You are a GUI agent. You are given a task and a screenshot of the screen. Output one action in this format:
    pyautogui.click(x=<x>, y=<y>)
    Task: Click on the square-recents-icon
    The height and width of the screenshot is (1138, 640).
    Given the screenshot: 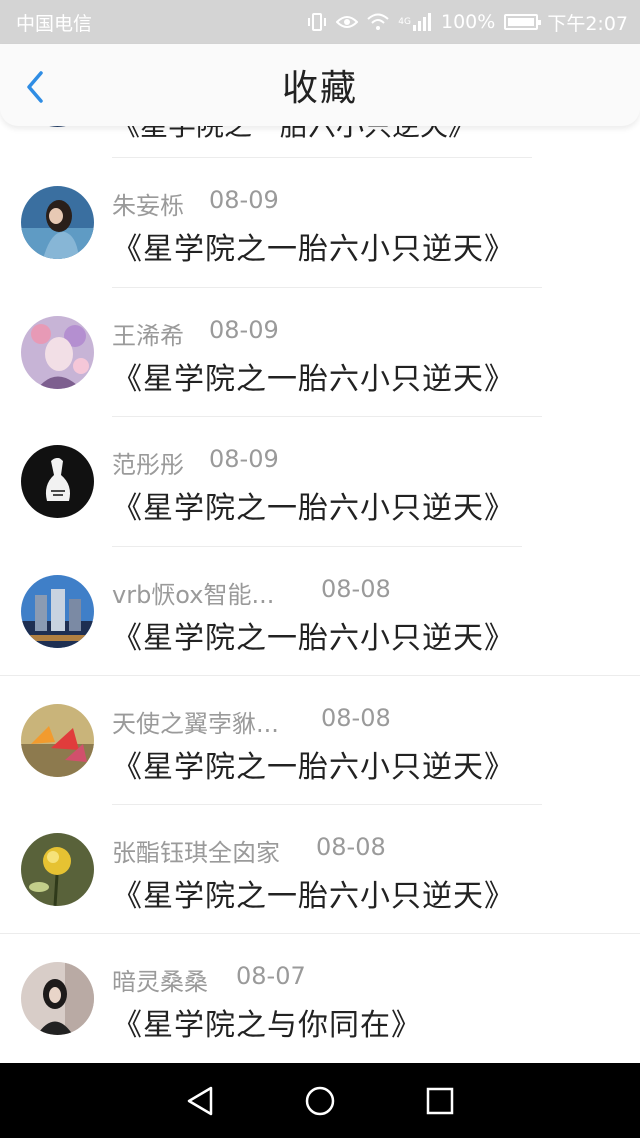 What is the action you would take?
    pyautogui.click(x=440, y=1100)
    